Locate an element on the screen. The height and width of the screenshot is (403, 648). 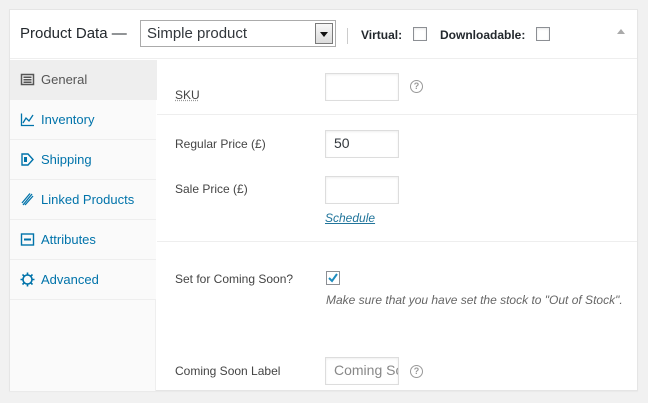
tab-attributes: Attributes is located at coordinates (83, 240).